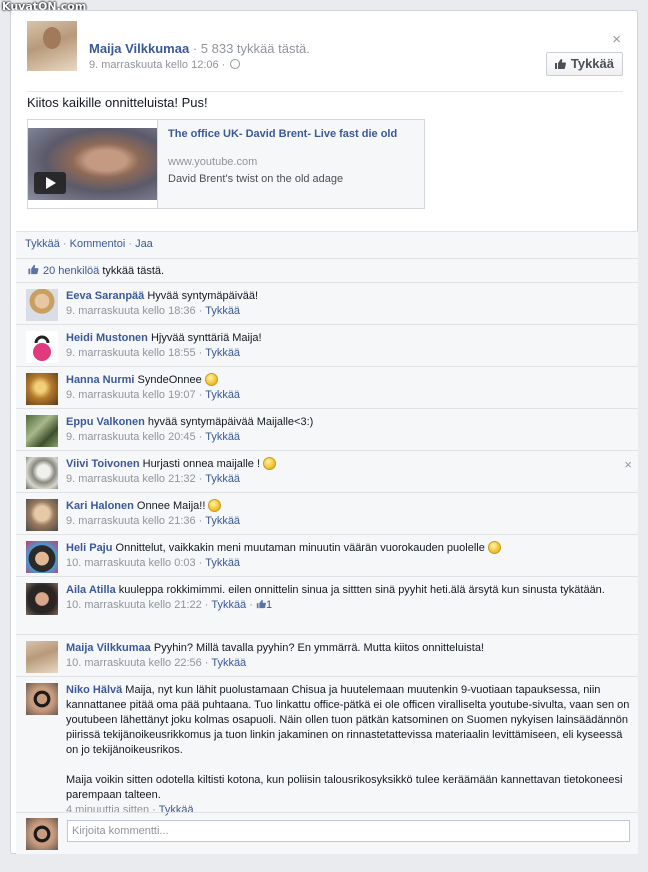 The image size is (648, 872). What do you see at coordinates (105, 296) in the screenshot?
I see `commenter-name: Eeva Saranpää` at bounding box center [105, 296].